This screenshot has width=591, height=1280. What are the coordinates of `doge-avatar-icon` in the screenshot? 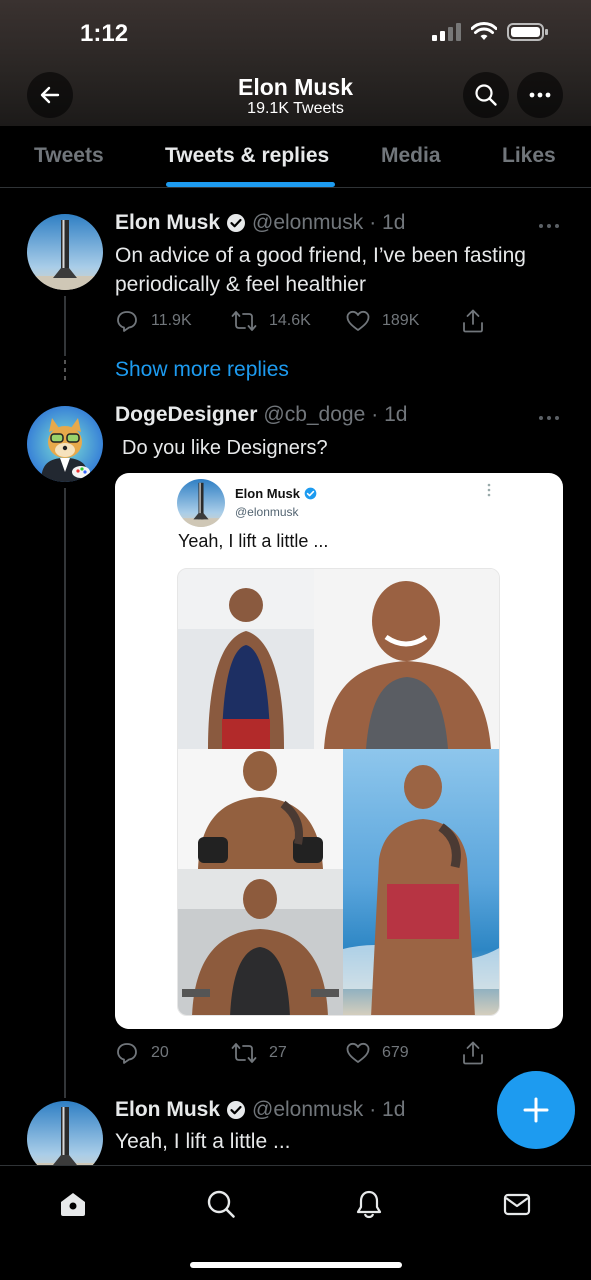 It's located at (65, 444).